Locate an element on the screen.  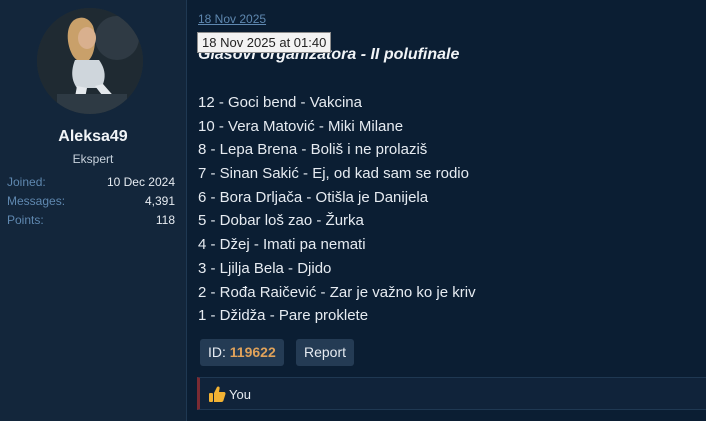
date-tooltip: 18 Nov 2025 at 01:40 is located at coordinates (264, 42).